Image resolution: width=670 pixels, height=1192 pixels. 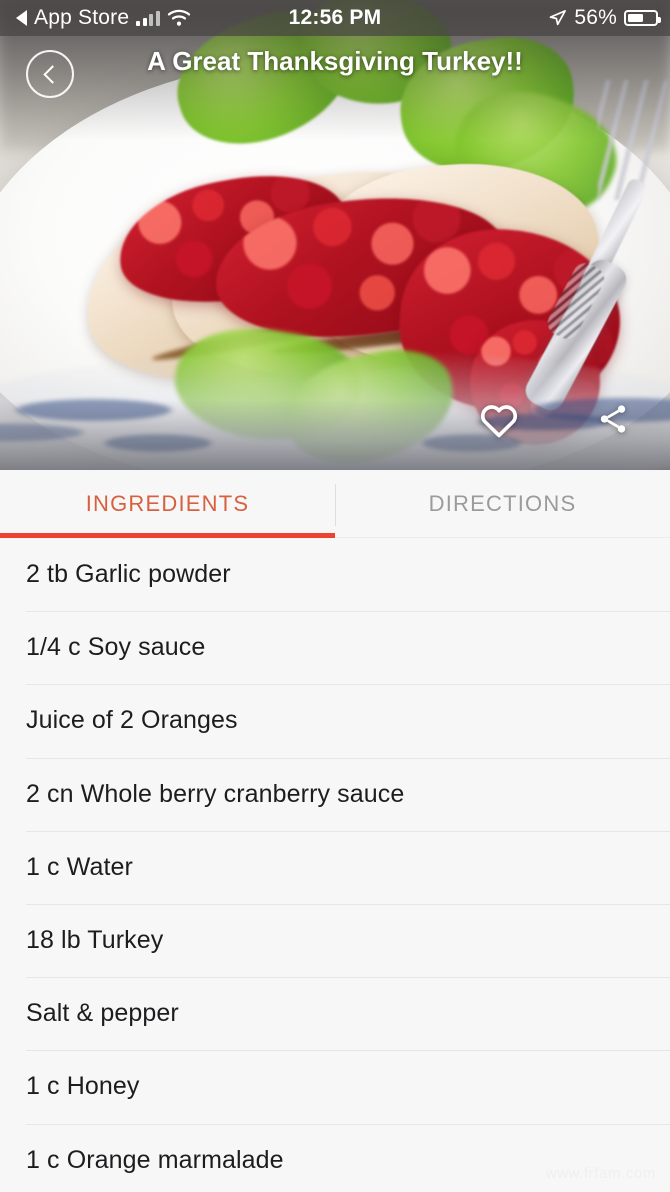 I want to click on ingredient-row: 2 cn Whole berry cranberry sauce, so click(x=335, y=794).